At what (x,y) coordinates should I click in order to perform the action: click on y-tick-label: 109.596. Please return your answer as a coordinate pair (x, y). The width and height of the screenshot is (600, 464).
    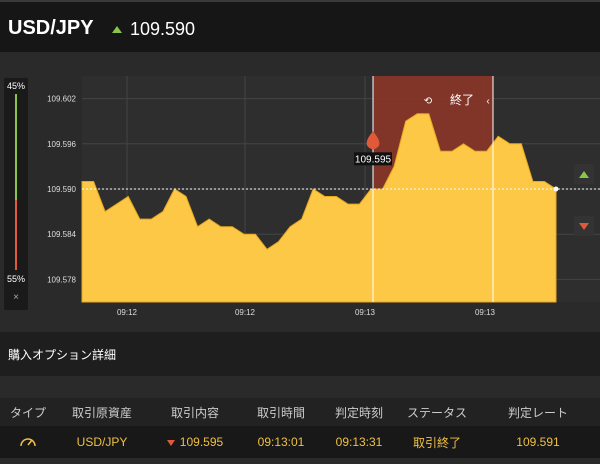
    Looking at the image, I should click on (61, 144).